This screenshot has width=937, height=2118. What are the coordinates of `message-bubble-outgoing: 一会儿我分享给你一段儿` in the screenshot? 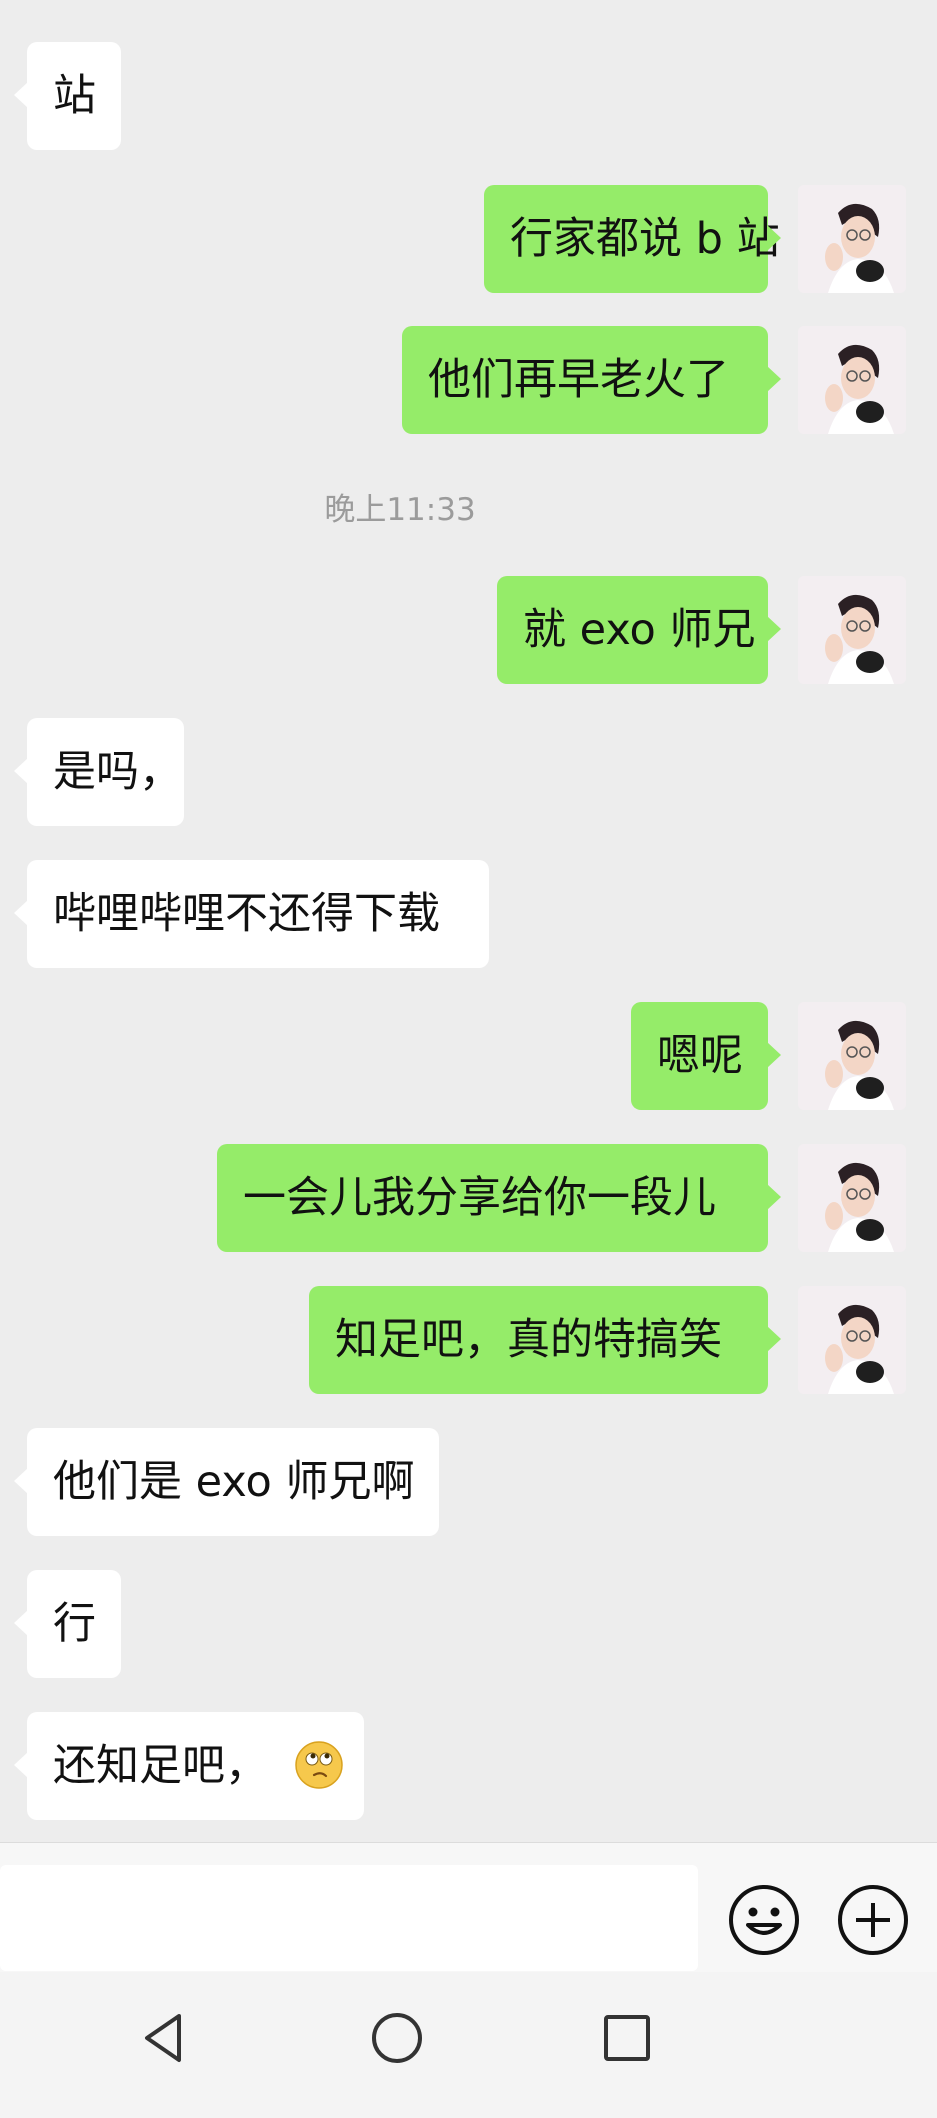 It's located at (499, 1198).